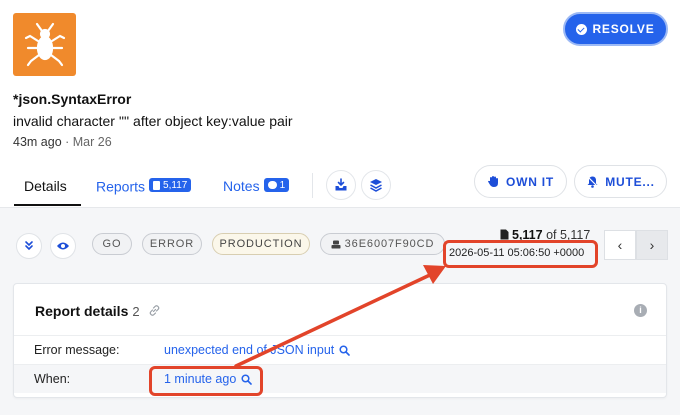  Describe the element at coordinates (175, 185) in the screenshot. I see `reports-count: 5,117` at that location.